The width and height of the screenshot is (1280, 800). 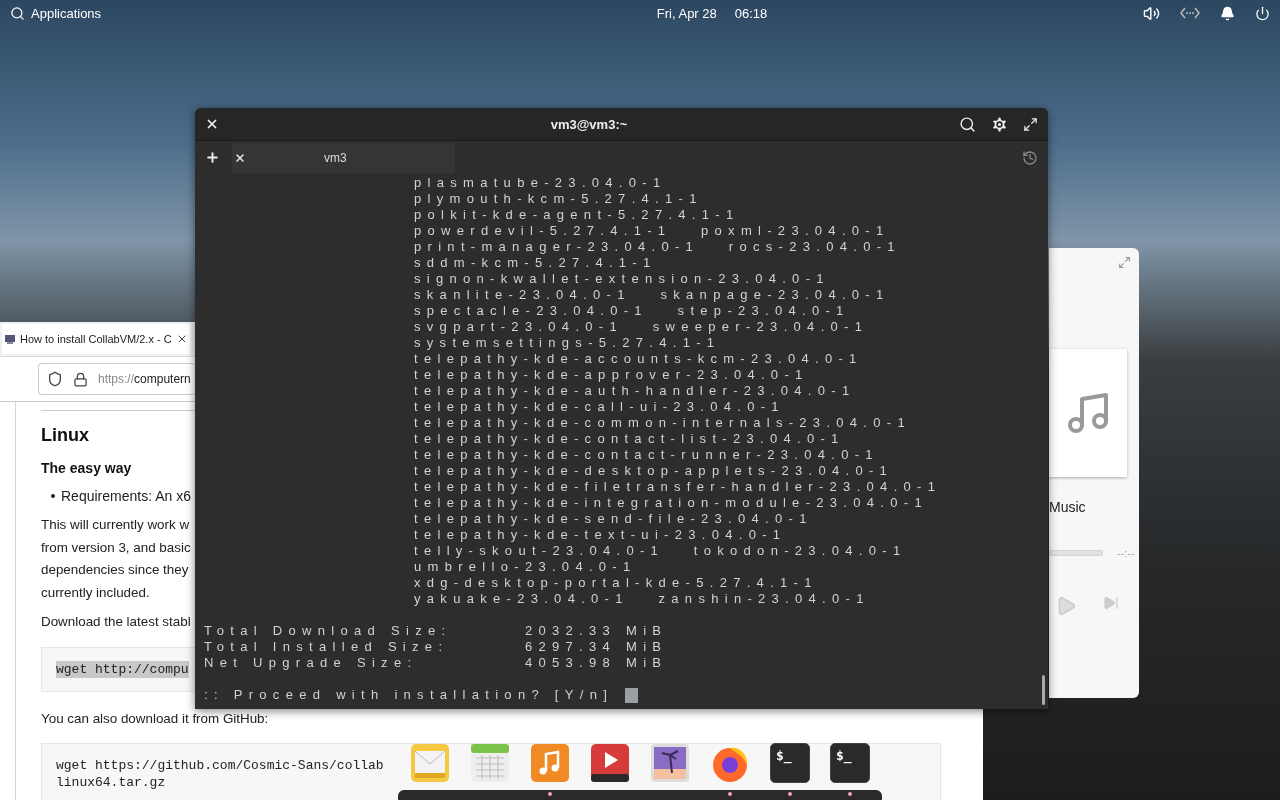 I want to click on terminal-line: telly-skout-23.04.0-1 tokodon-23.04.0-1, so click(x=660, y=551).